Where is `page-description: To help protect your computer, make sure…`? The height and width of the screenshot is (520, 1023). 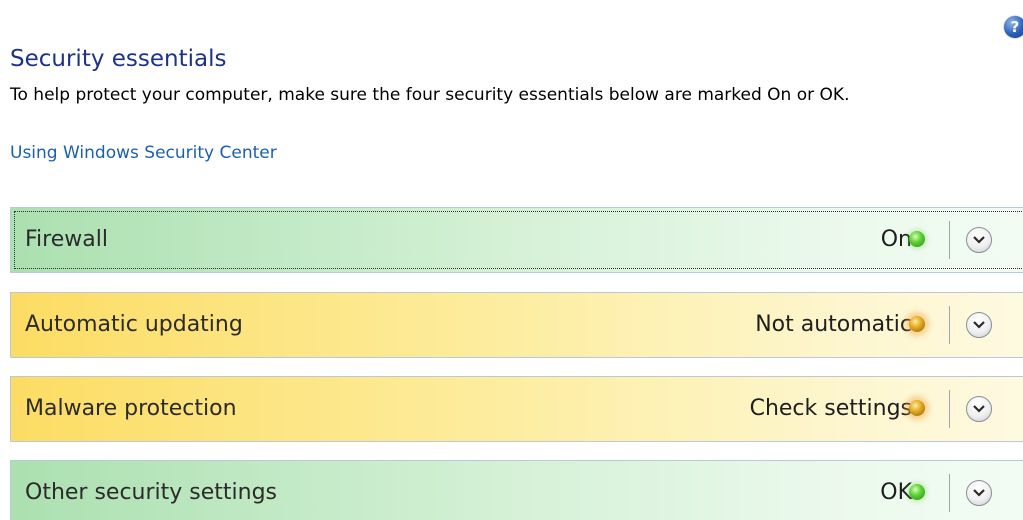
page-description: To help protect your computer, make sure… is located at coordinates (430, 95).